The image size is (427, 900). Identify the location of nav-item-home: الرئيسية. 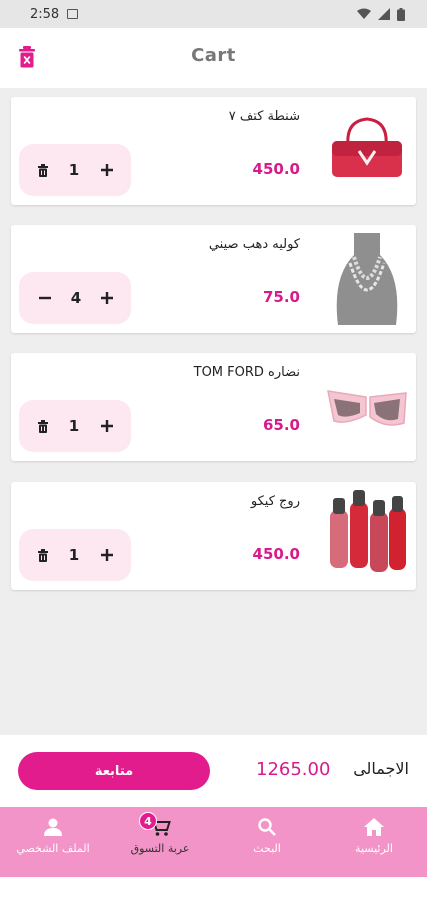
(374, 842).